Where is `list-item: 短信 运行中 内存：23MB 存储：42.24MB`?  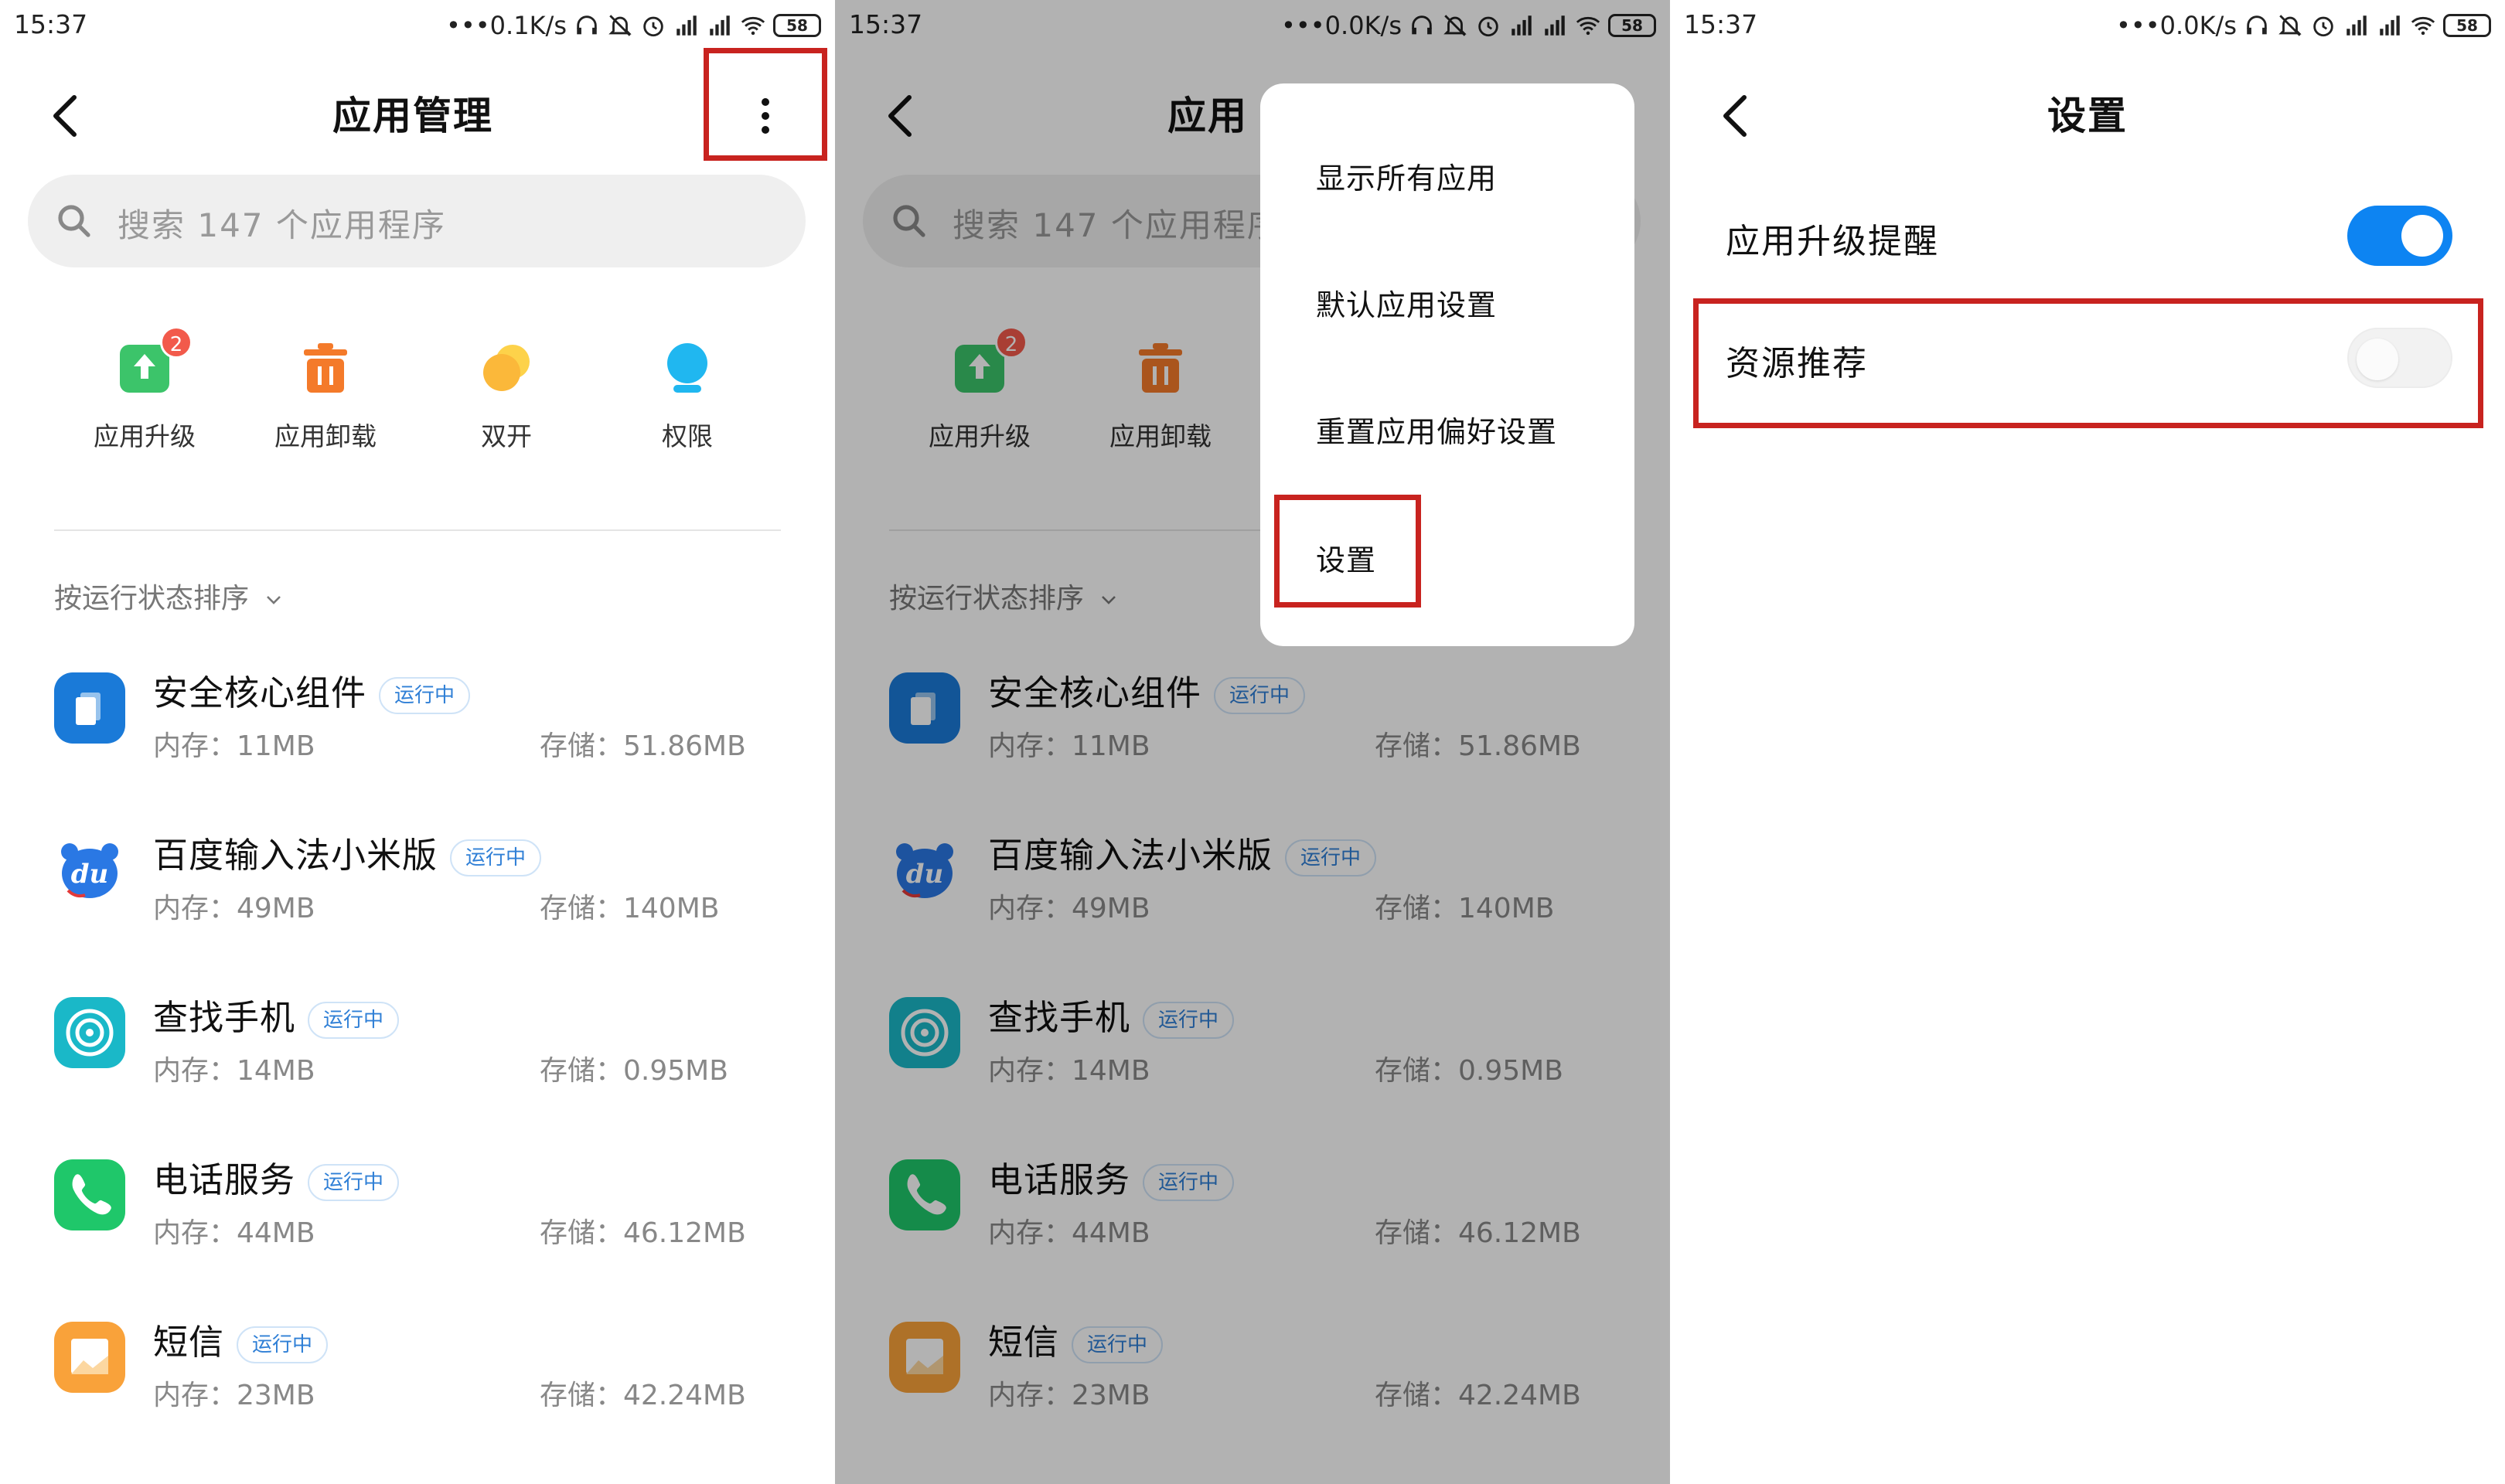 list-item: 短信 运行中 内存：23MB 存储：42.24MB is located at coordinates (425, 1368).